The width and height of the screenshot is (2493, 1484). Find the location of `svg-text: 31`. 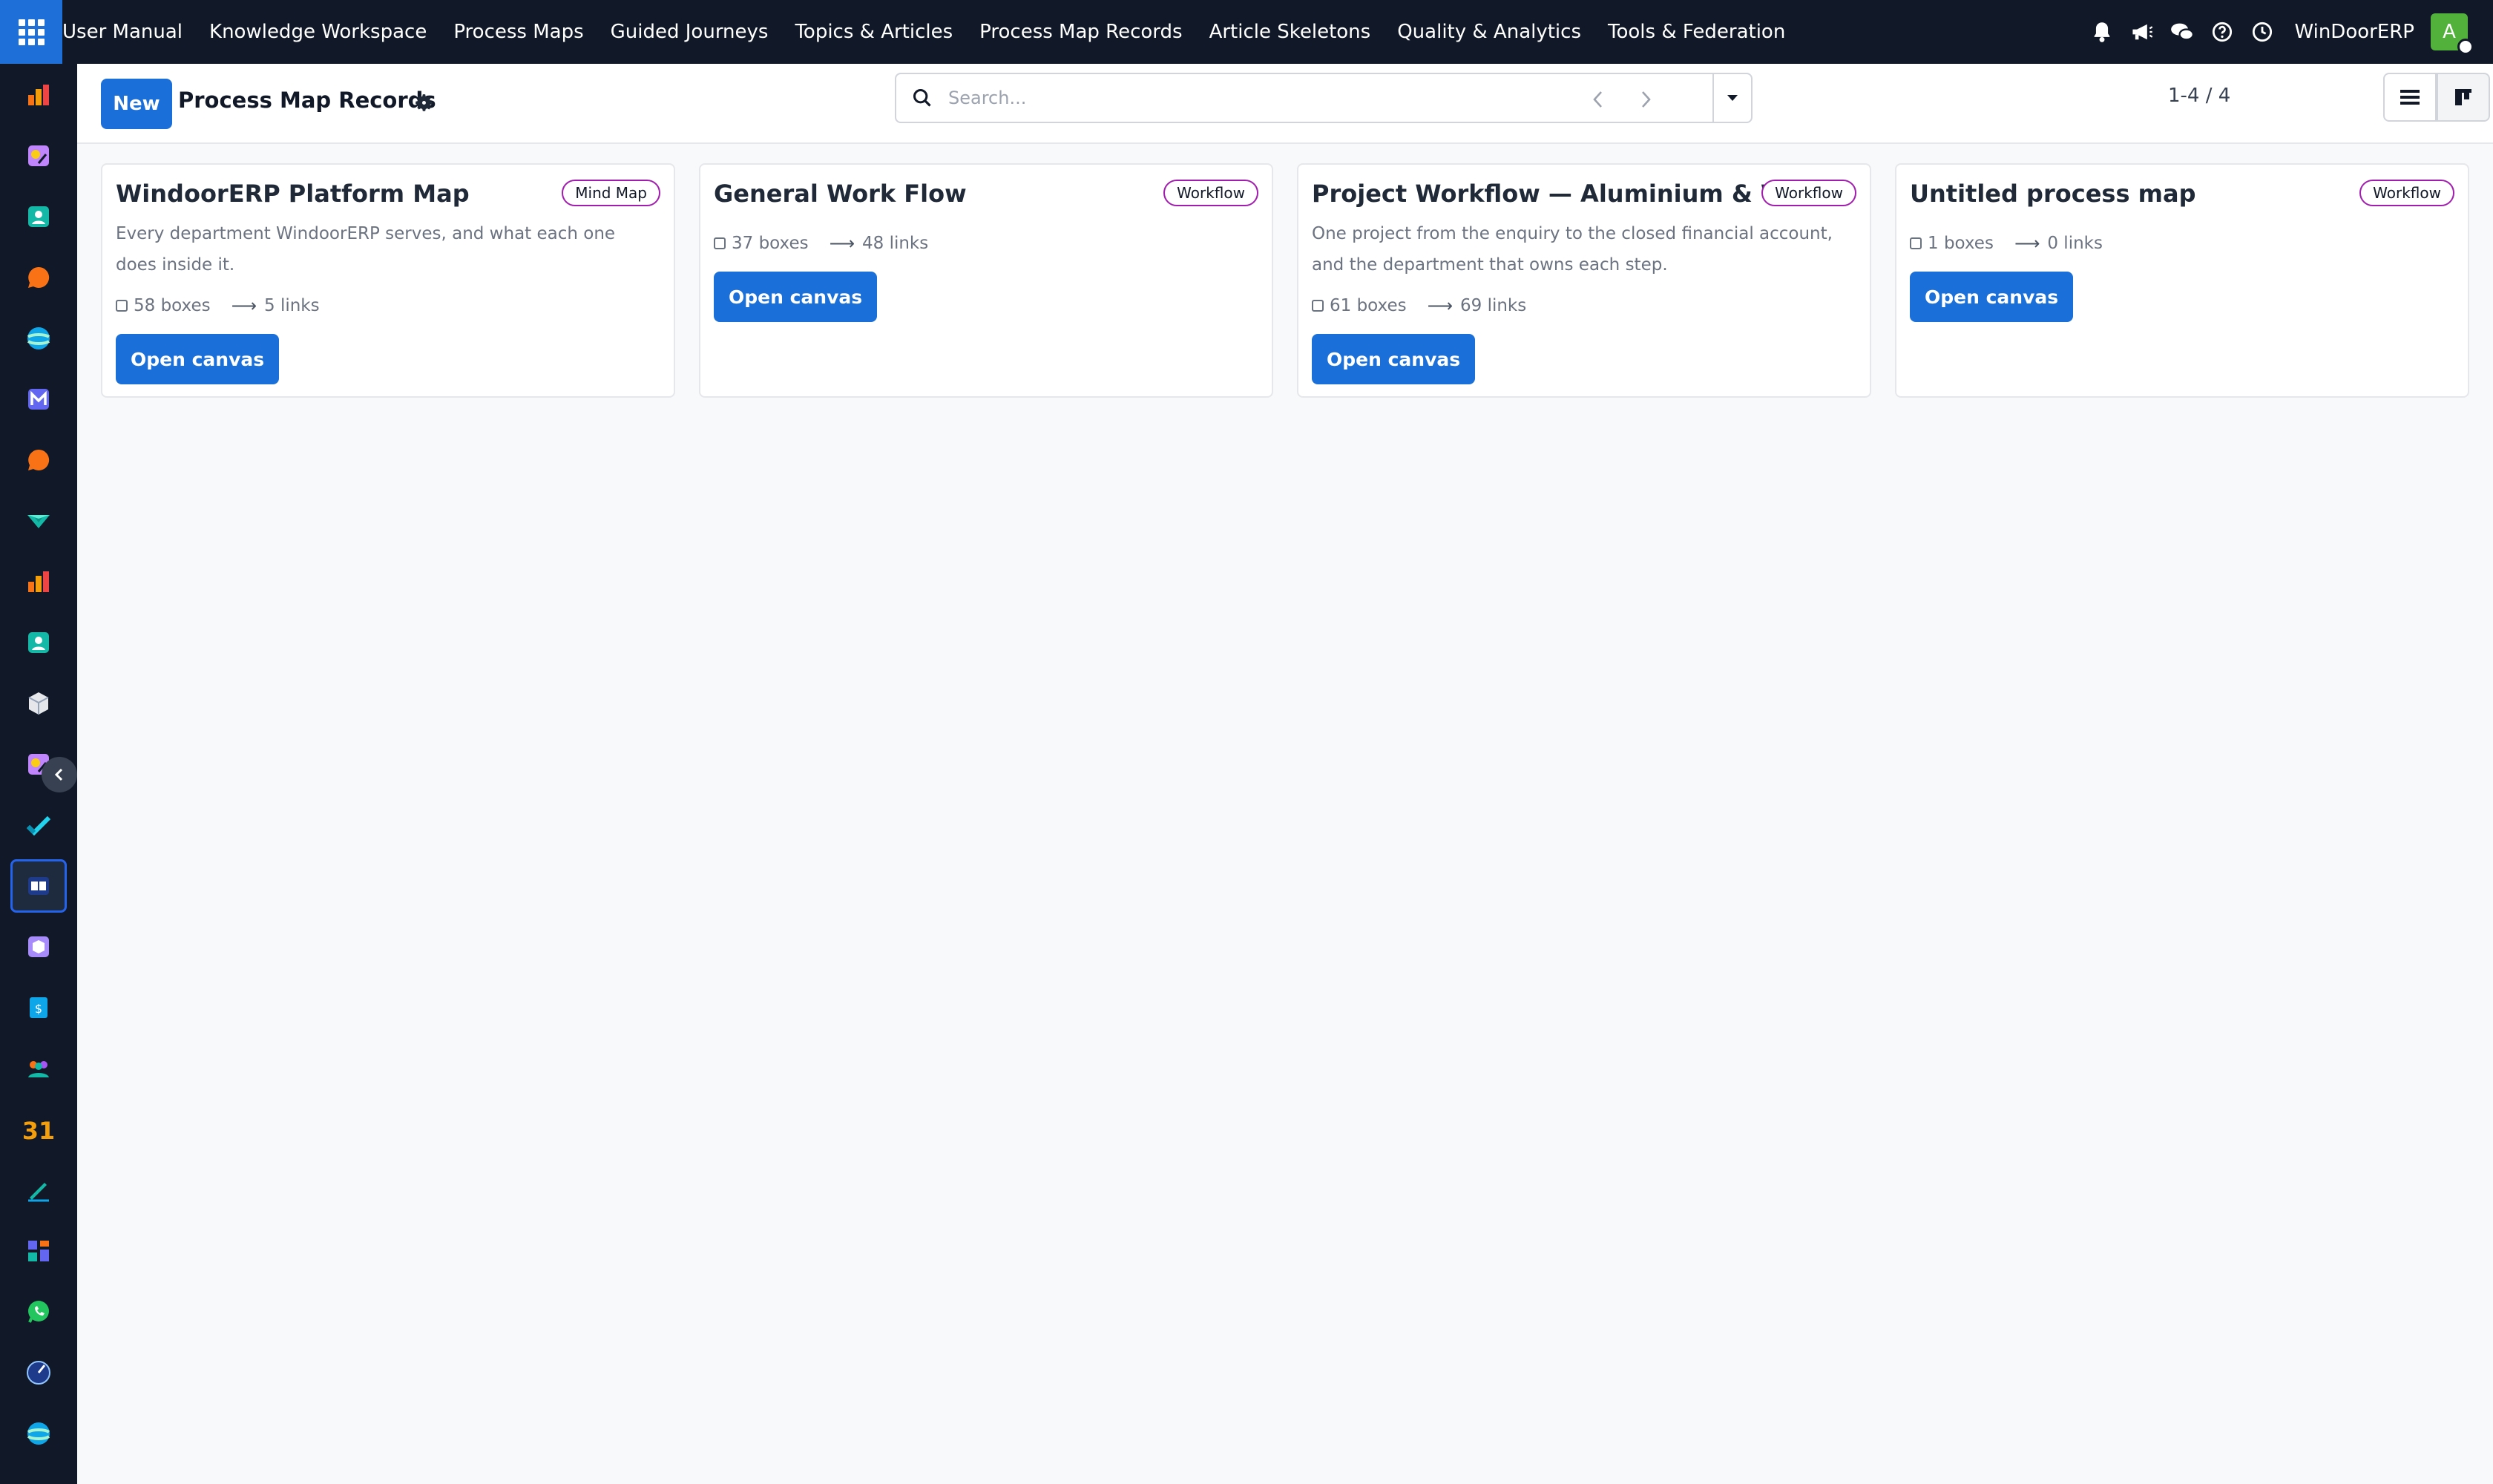

svg-text: 31 is located at coordinates (38, 1130).